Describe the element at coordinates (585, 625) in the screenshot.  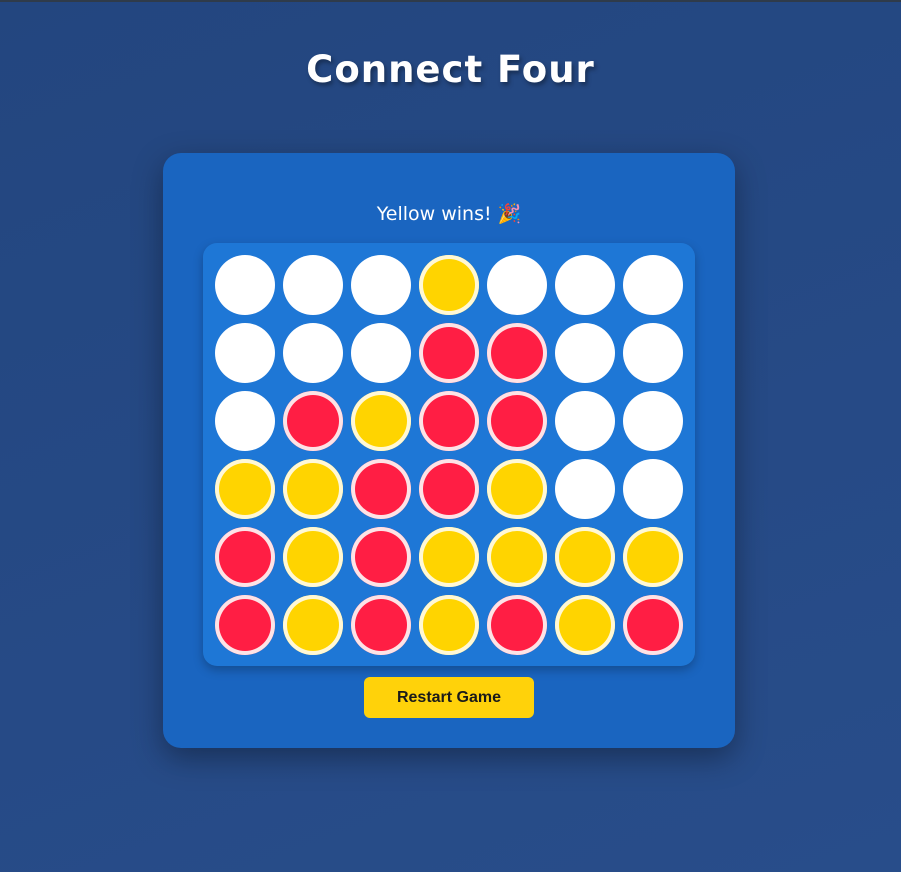
I see `board-cell-r6-c6-yellow-disc` at that location.